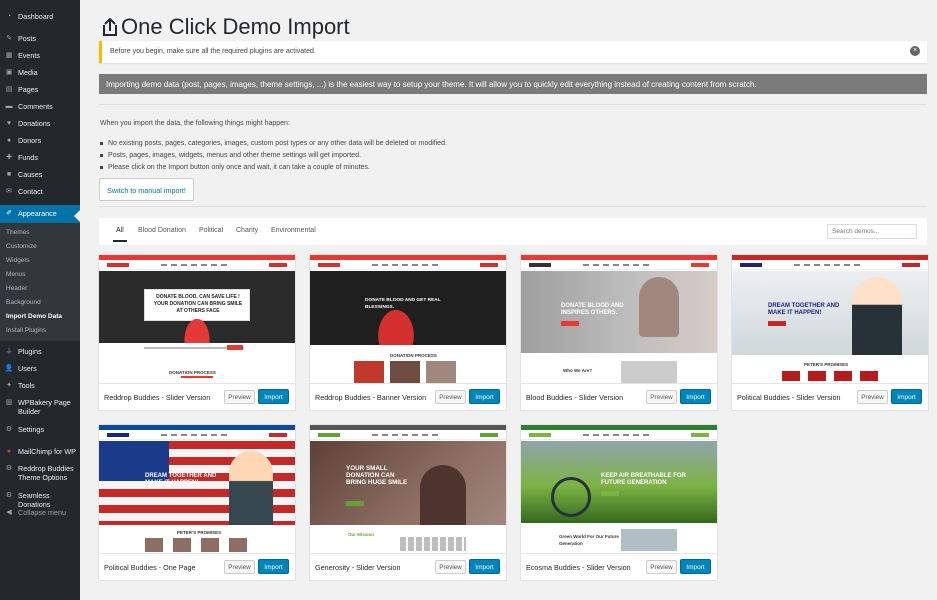  I want to click on sidebar-item-funds: ✚ Funds, so click(40, 157).